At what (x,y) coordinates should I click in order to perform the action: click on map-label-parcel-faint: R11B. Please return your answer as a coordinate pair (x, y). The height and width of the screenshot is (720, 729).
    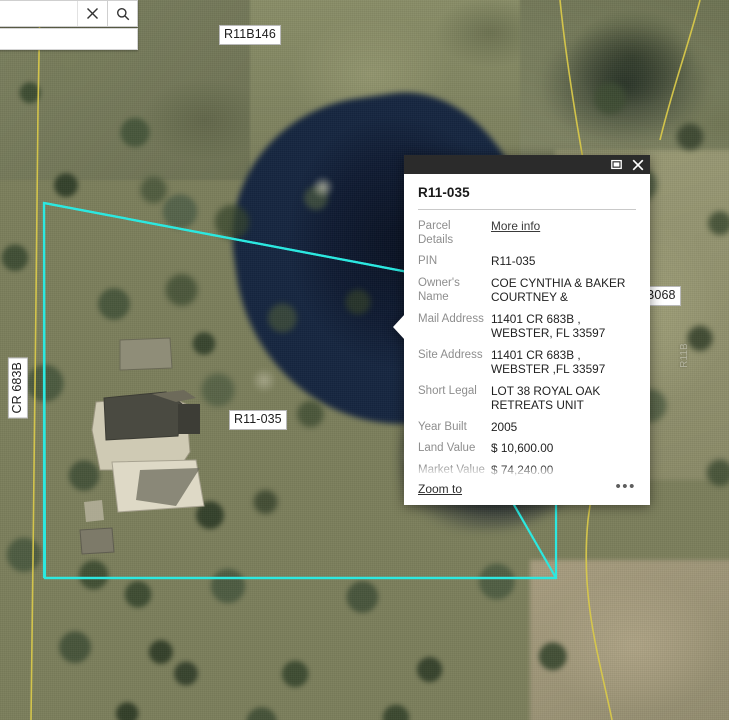
    Looking at the image, I should click on (684, 355).